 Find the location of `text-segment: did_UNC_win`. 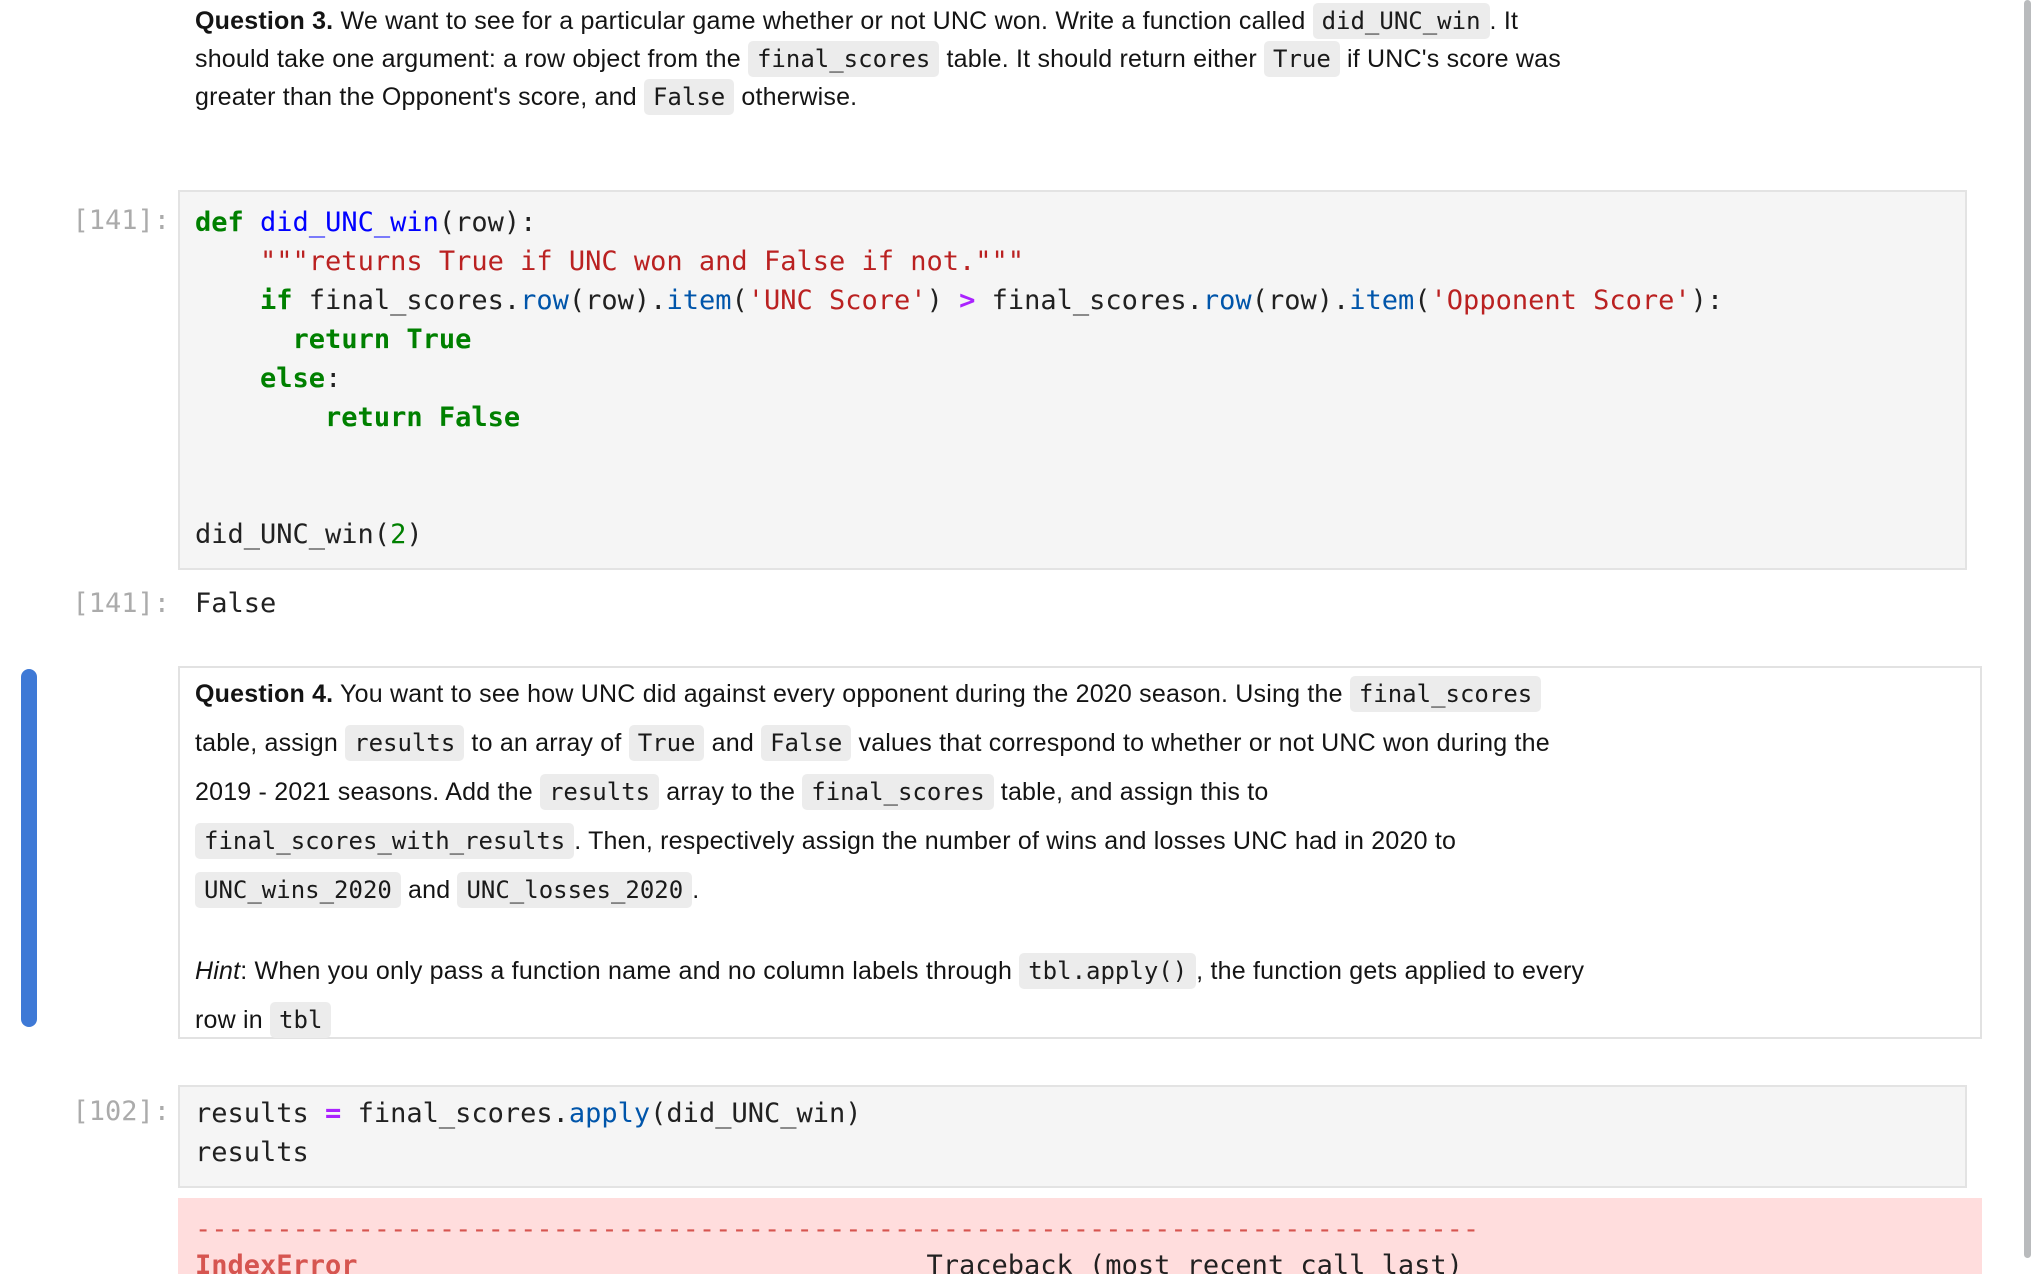

text-segment: did_UNC_win is located at coordinates (349, 222).